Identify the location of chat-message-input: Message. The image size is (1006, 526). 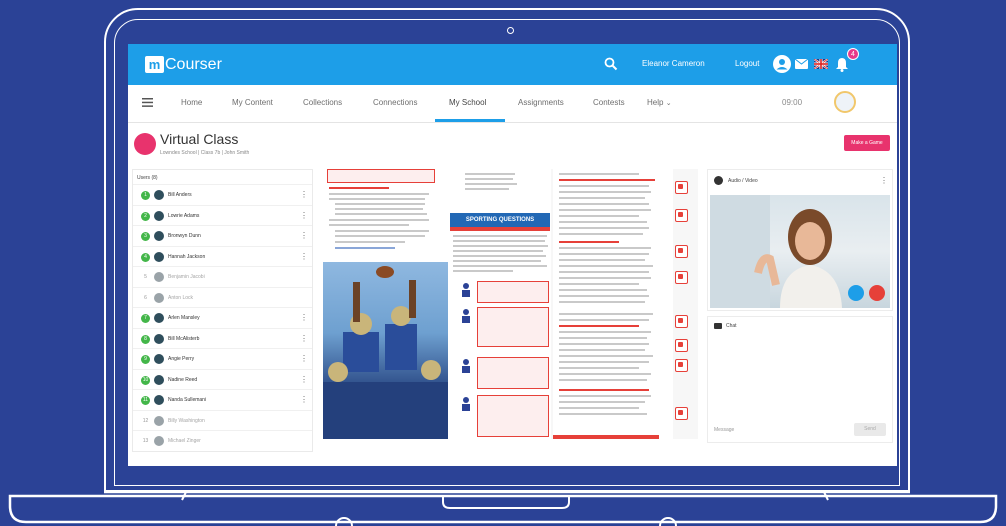
(724, 430).